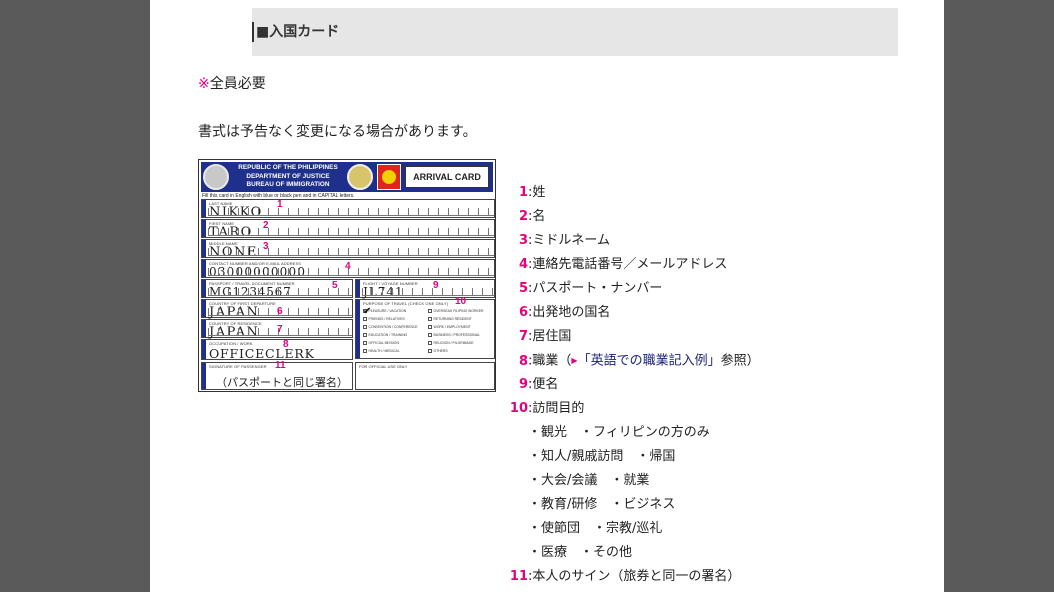 Image resolution: width=1054 pixels, height=592 pixels. I want to click on legend-item: 10:訪問目的, so click(547, 408).